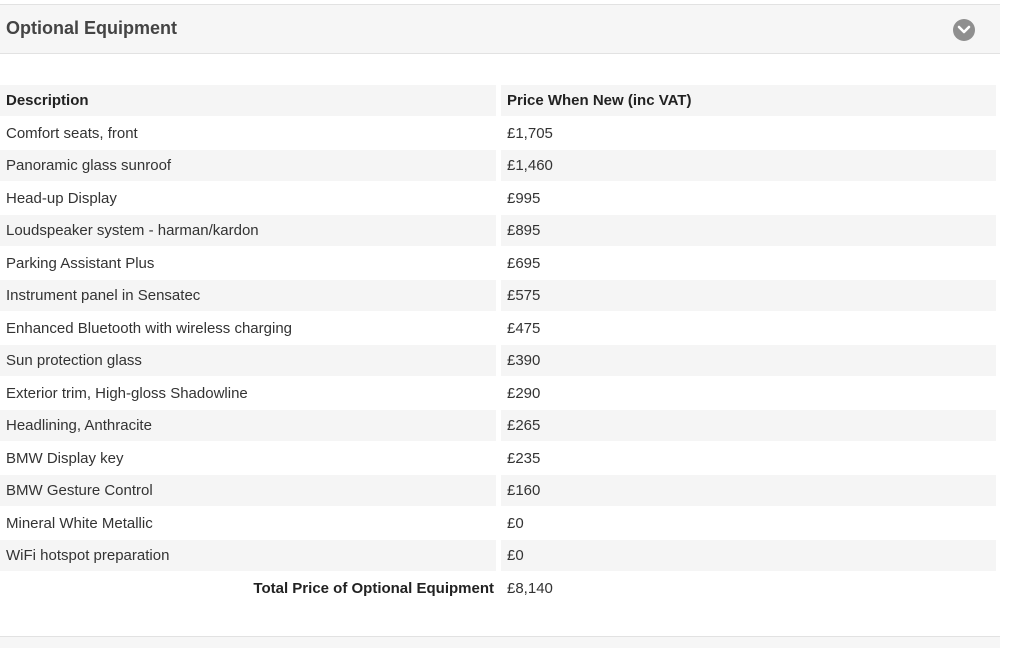 The image size is (1027, 648). Describe the element at coordinates (524, 263) in the screenshot. I see `row-price: £695` at that location.